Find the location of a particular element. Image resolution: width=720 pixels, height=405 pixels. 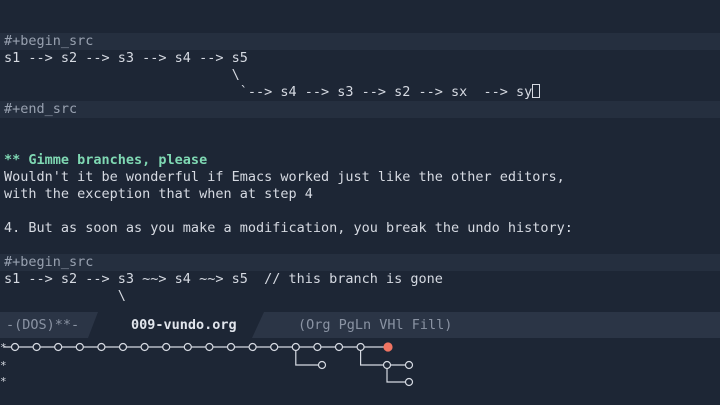

org-heading: ** Gimme branches, please is located at coordinates (106, 160).